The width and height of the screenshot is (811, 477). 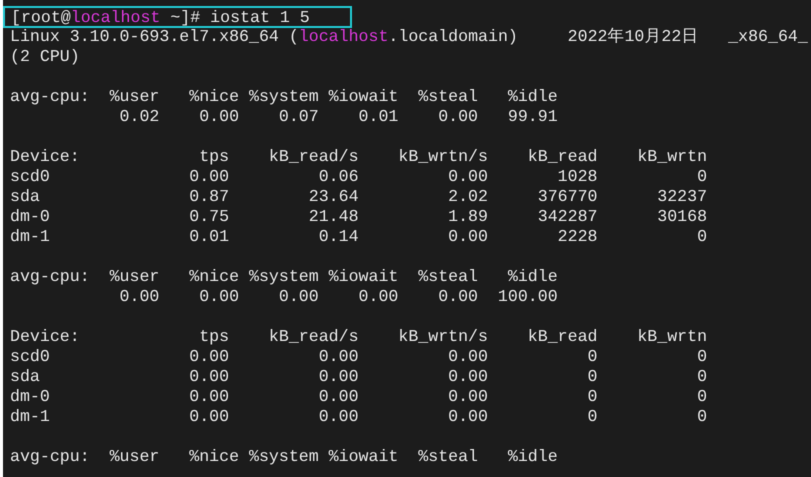 What do you see at coordinates (338, 117) in the screenshot?
I see `terminal-line: 0.02 0.00 0.07 0.01 0.00 99.91` at bounding box center [338, 117].